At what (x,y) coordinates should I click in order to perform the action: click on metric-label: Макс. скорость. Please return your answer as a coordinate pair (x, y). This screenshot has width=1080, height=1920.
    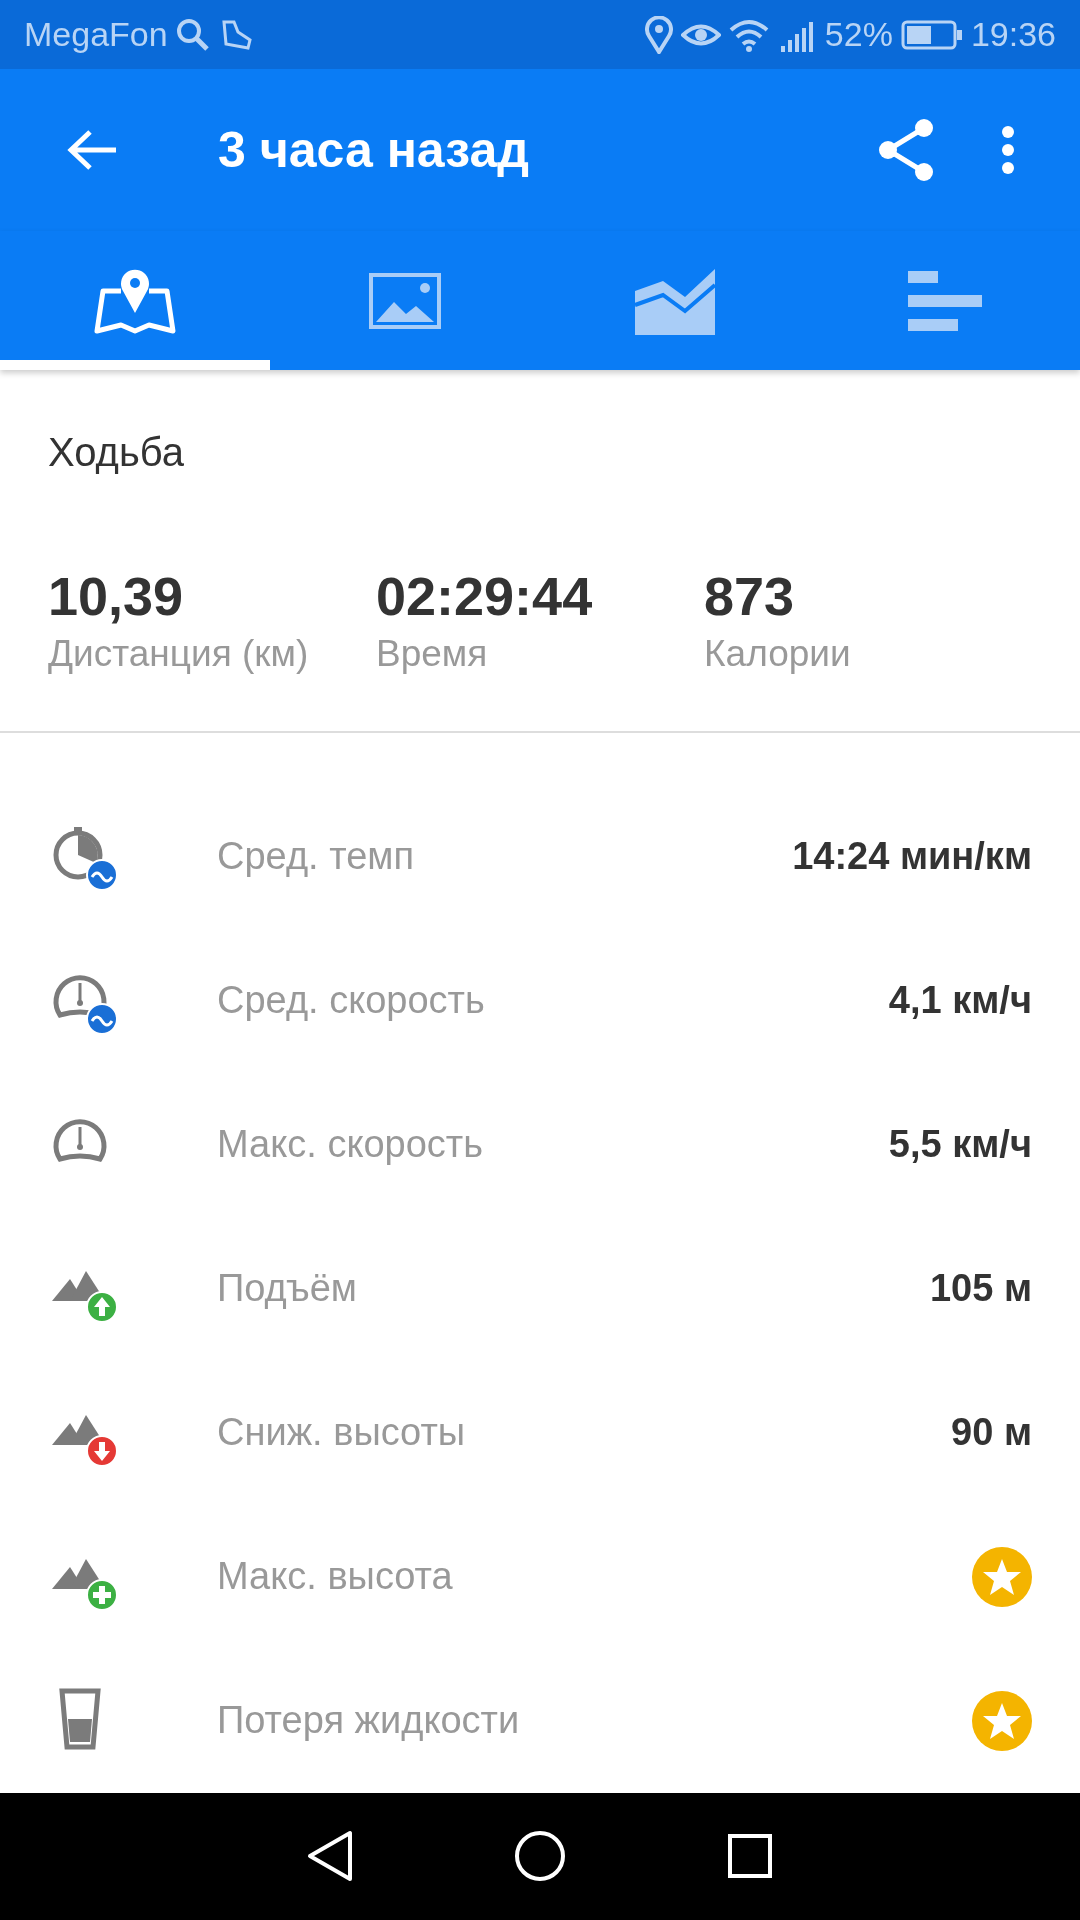
    Looking at the image, I should click on (351, 1145).